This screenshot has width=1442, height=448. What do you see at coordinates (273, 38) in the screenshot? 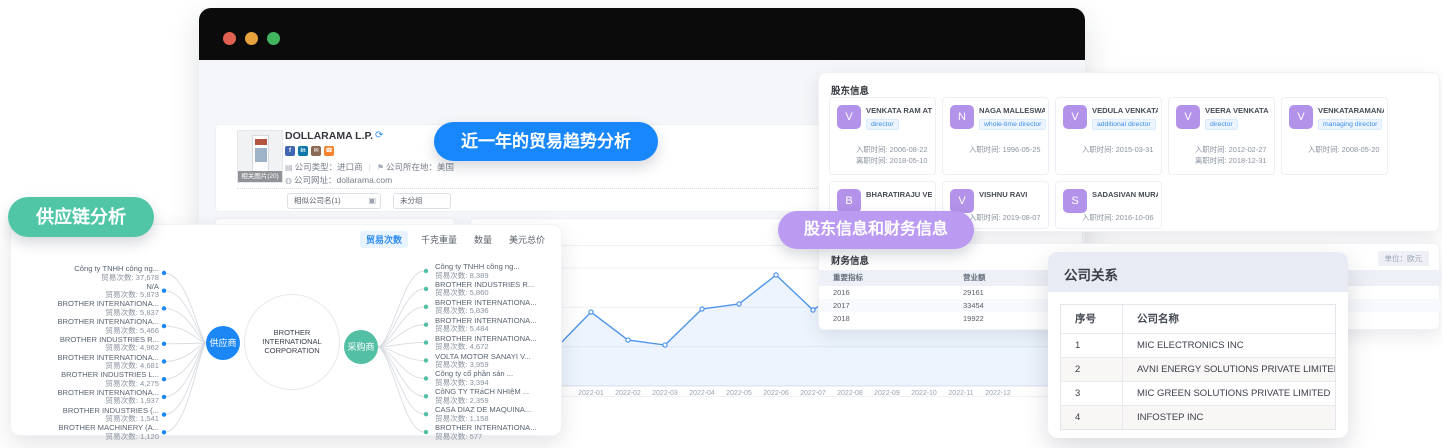
I see `maximize-window-dot` at bounding box center [273, 38].